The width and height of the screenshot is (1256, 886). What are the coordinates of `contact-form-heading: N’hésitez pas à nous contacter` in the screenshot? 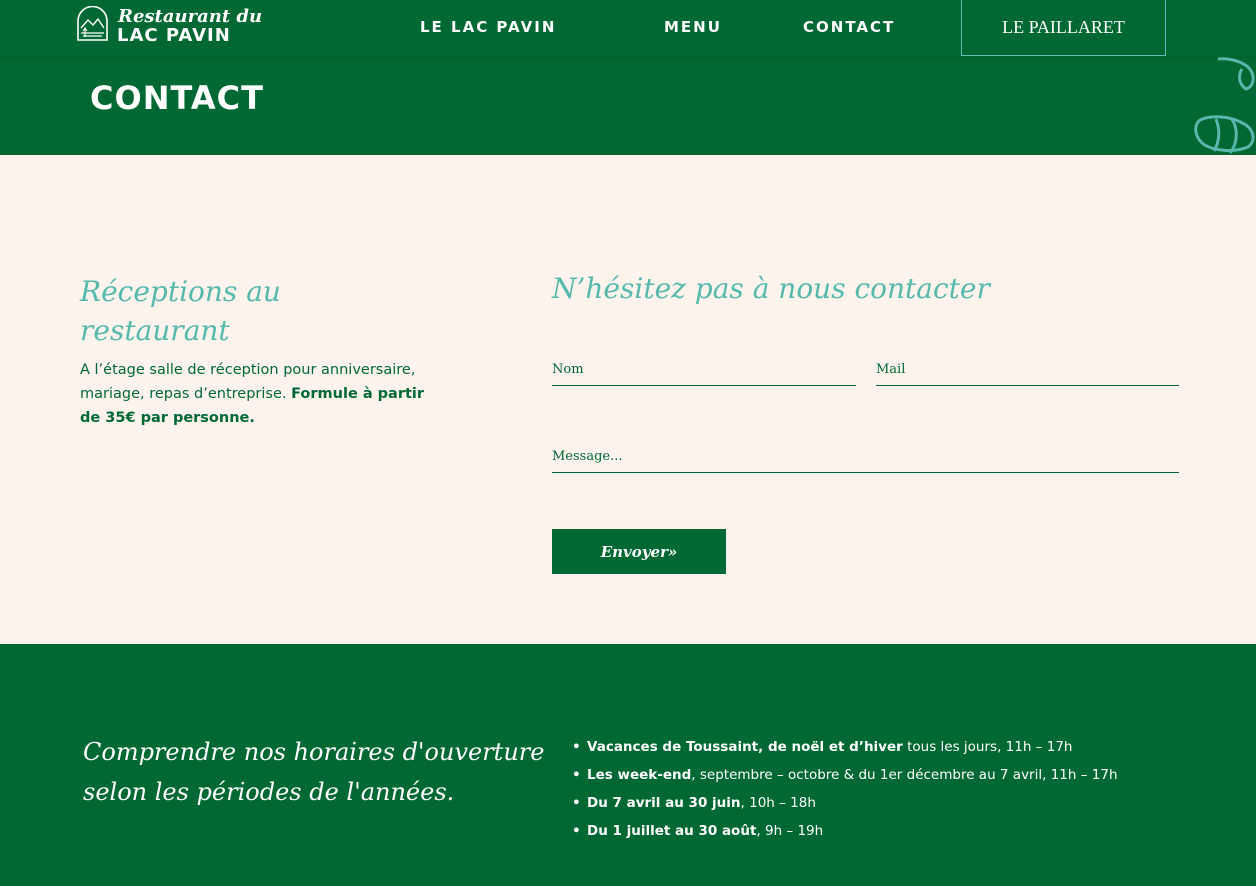 It's located at (771, 288).